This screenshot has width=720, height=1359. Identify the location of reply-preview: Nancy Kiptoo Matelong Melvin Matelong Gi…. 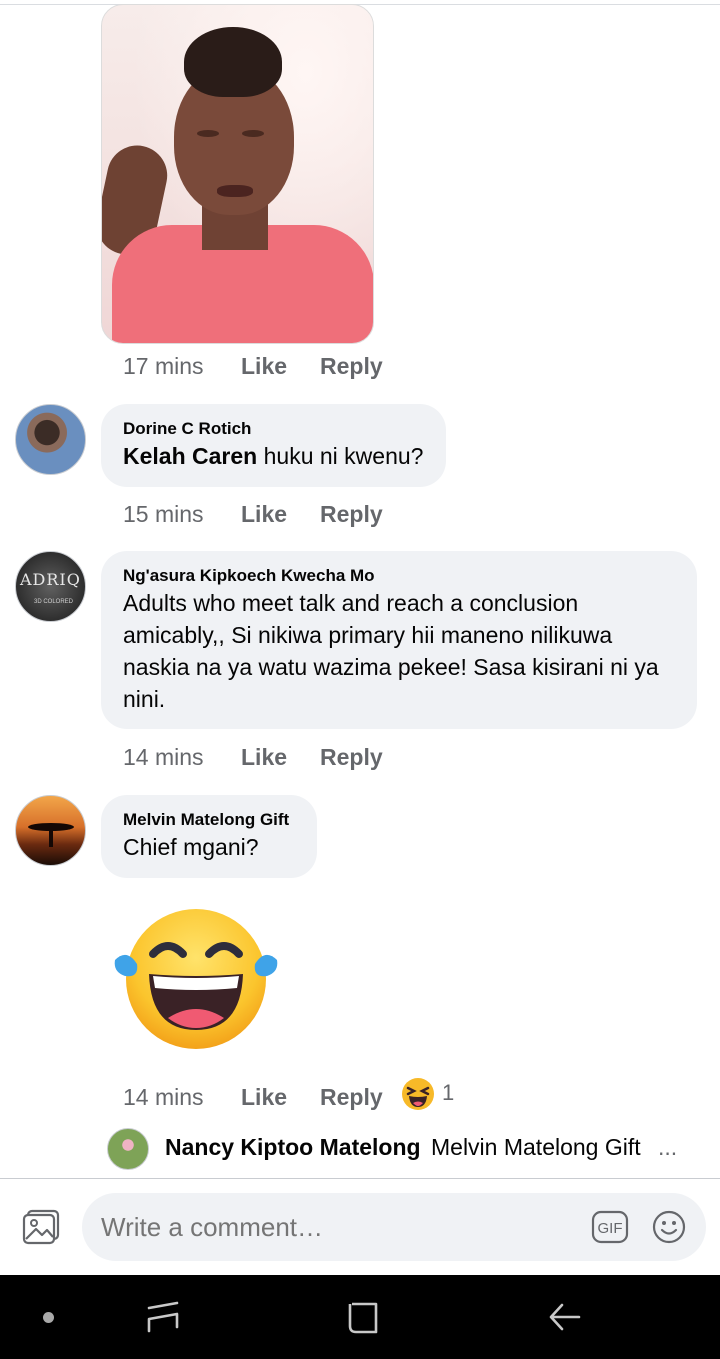
(407, 1149).